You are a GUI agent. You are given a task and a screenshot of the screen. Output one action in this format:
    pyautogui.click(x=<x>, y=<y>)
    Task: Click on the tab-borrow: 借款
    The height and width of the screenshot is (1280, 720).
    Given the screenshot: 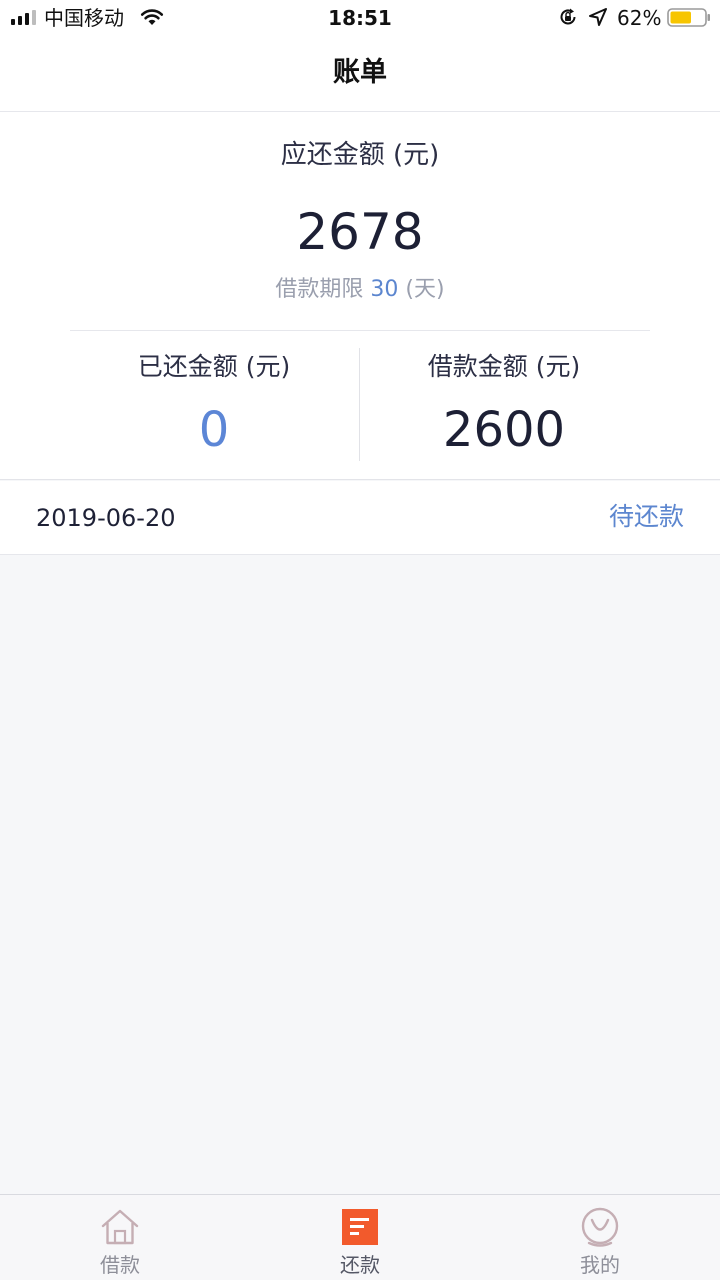 What is the action you would take?
    pyautogui.click(x=120, y=1237)
    